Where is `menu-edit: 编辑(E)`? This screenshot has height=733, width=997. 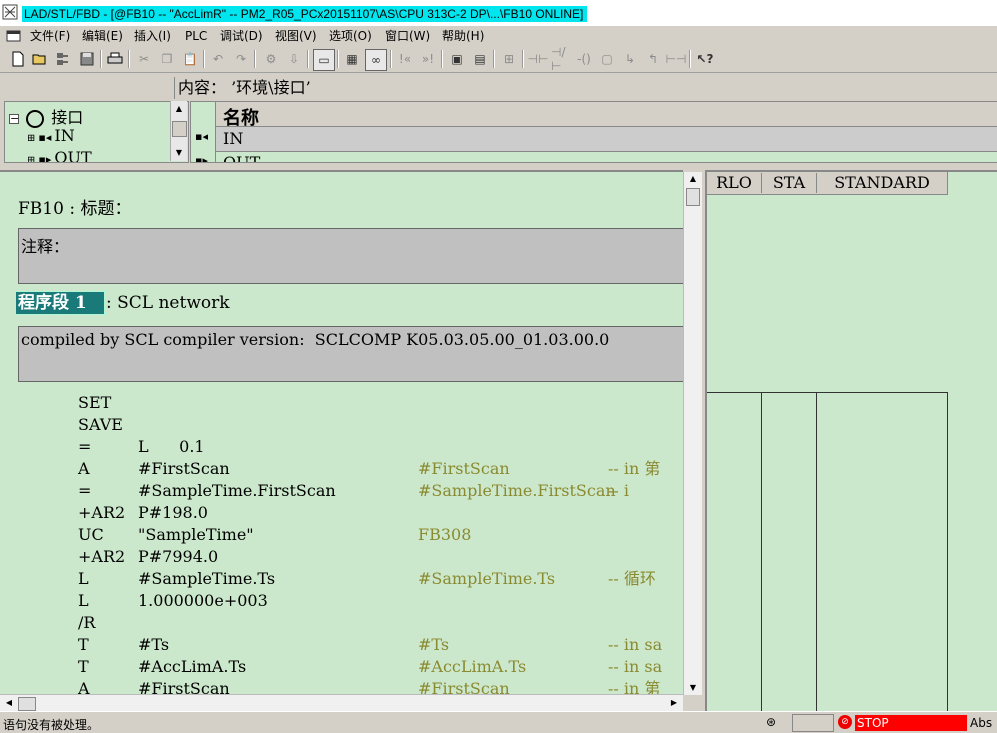 menu-edit: 编辑(E) is located at coordinates (102, 36).